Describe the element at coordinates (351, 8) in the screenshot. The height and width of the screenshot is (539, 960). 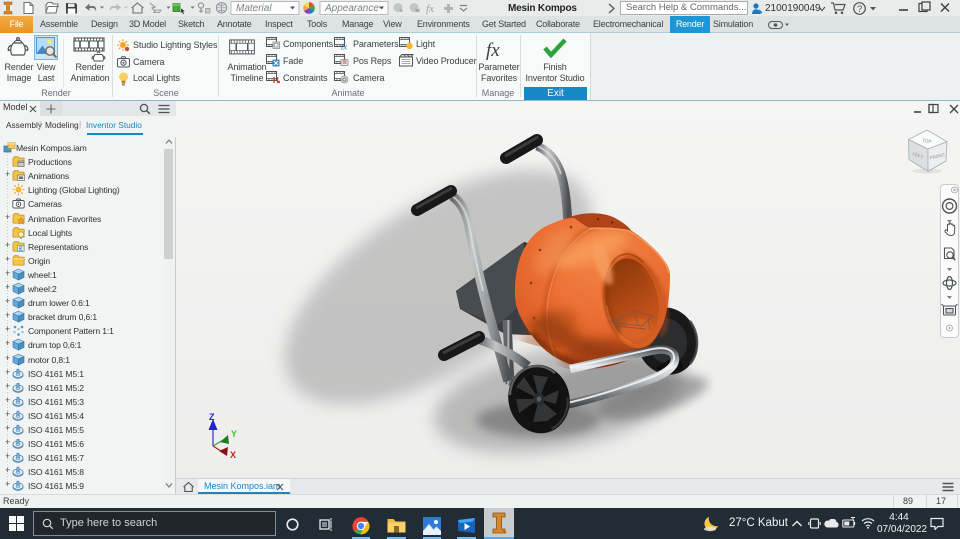
I see `svg-text: Appearance` at that location.